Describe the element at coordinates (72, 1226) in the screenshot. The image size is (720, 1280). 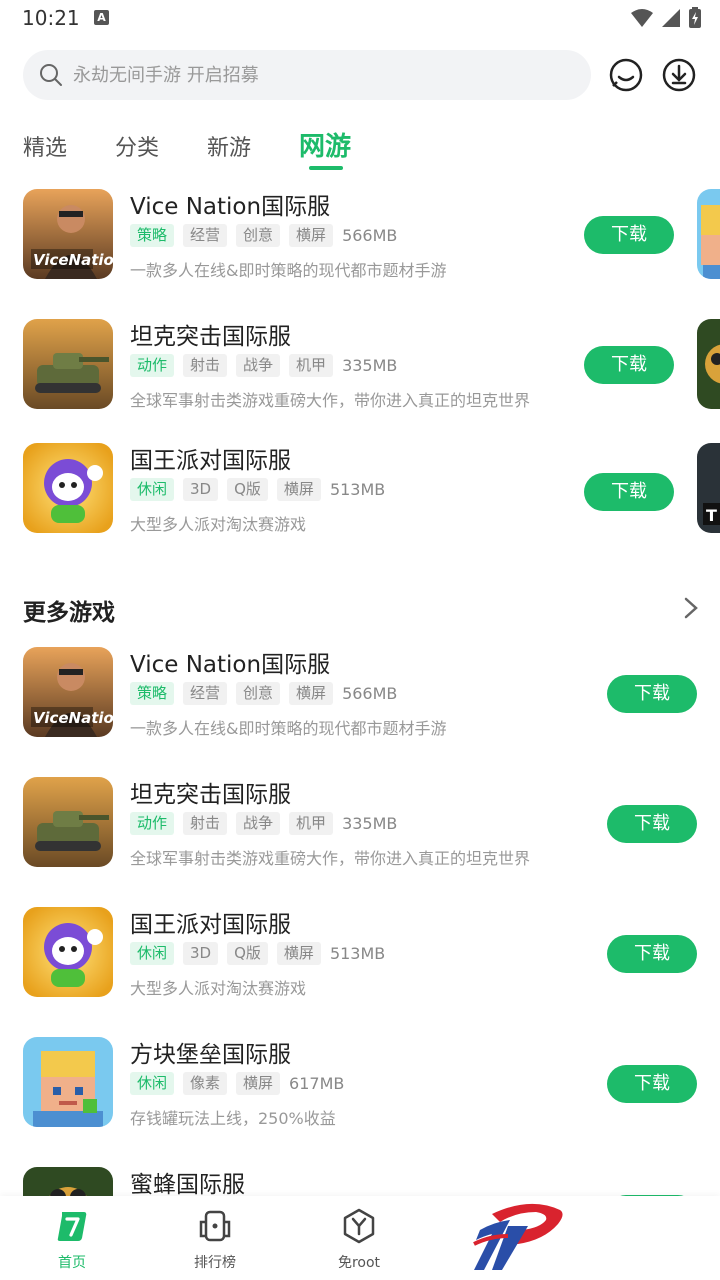
I see `home-icon` at that location.